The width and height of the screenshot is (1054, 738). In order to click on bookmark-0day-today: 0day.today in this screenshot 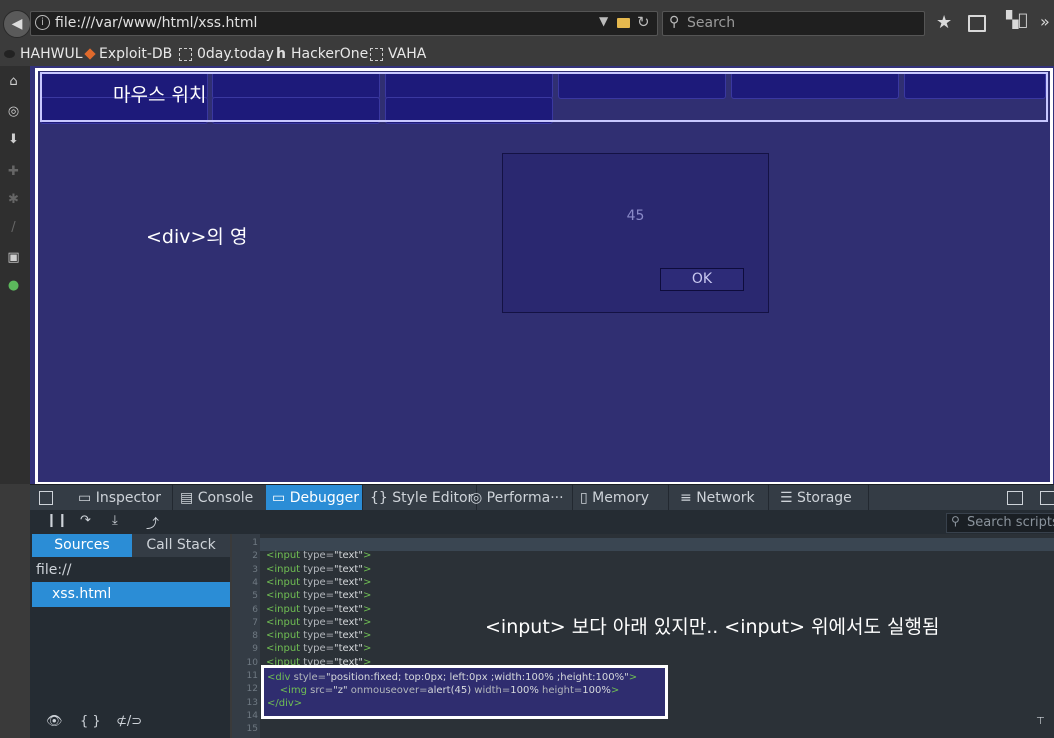, I will do `click(226, 54)`.